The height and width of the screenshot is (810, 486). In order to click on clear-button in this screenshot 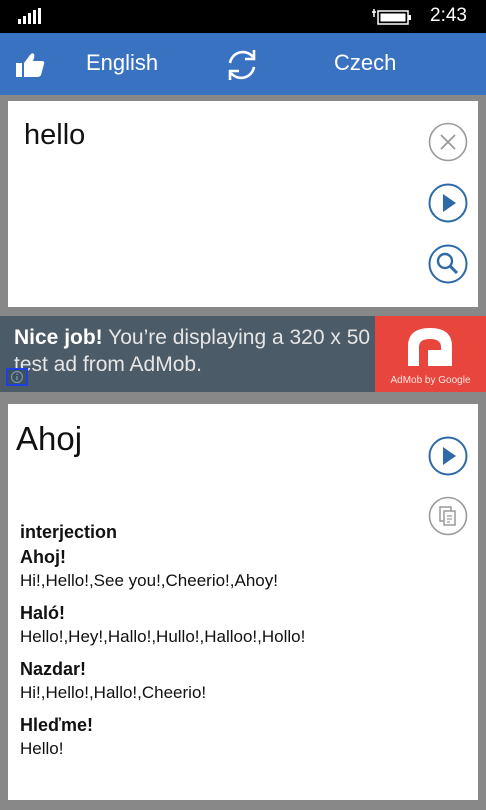, I will do `click(448, 142)`.